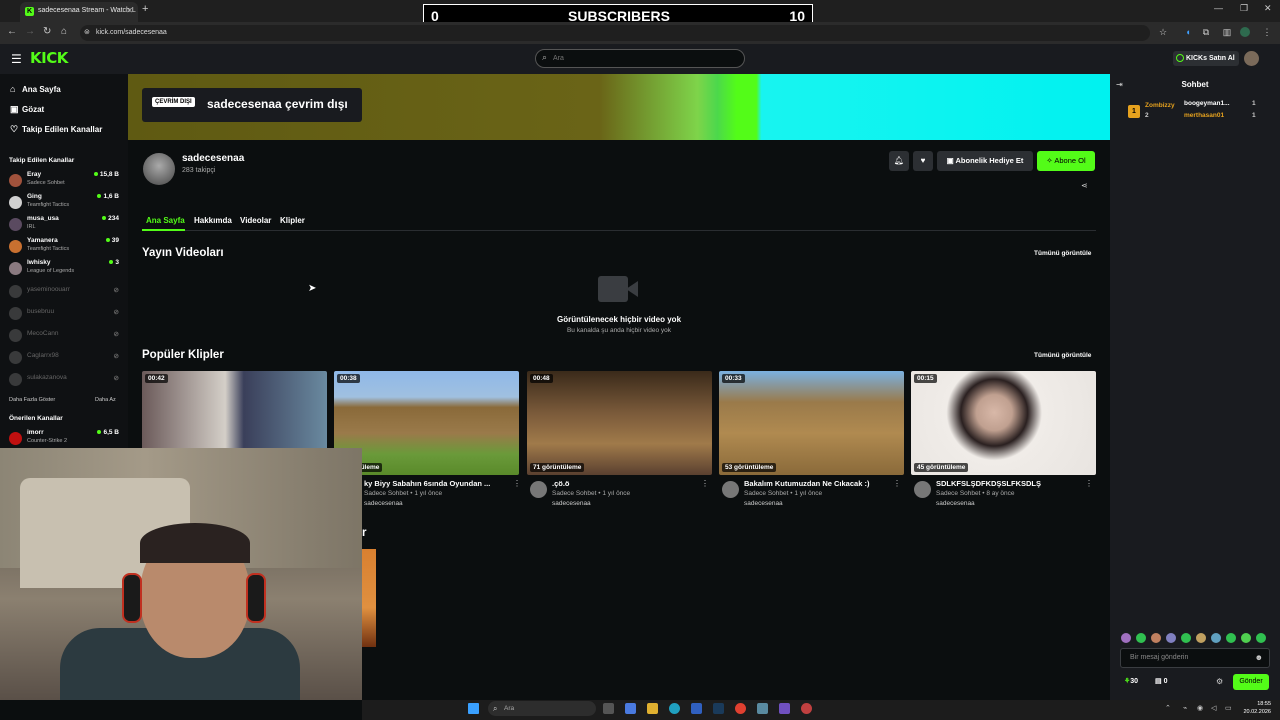  I want to click on back-icon: ←, so click(12, 31).